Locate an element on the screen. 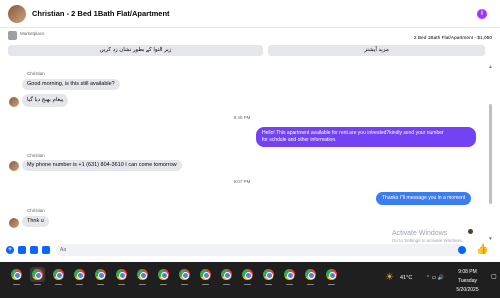 The width and height of the screenshot is (500, 298). message-bubble-incoming: Thnk u is located at coordinates (35, 221).